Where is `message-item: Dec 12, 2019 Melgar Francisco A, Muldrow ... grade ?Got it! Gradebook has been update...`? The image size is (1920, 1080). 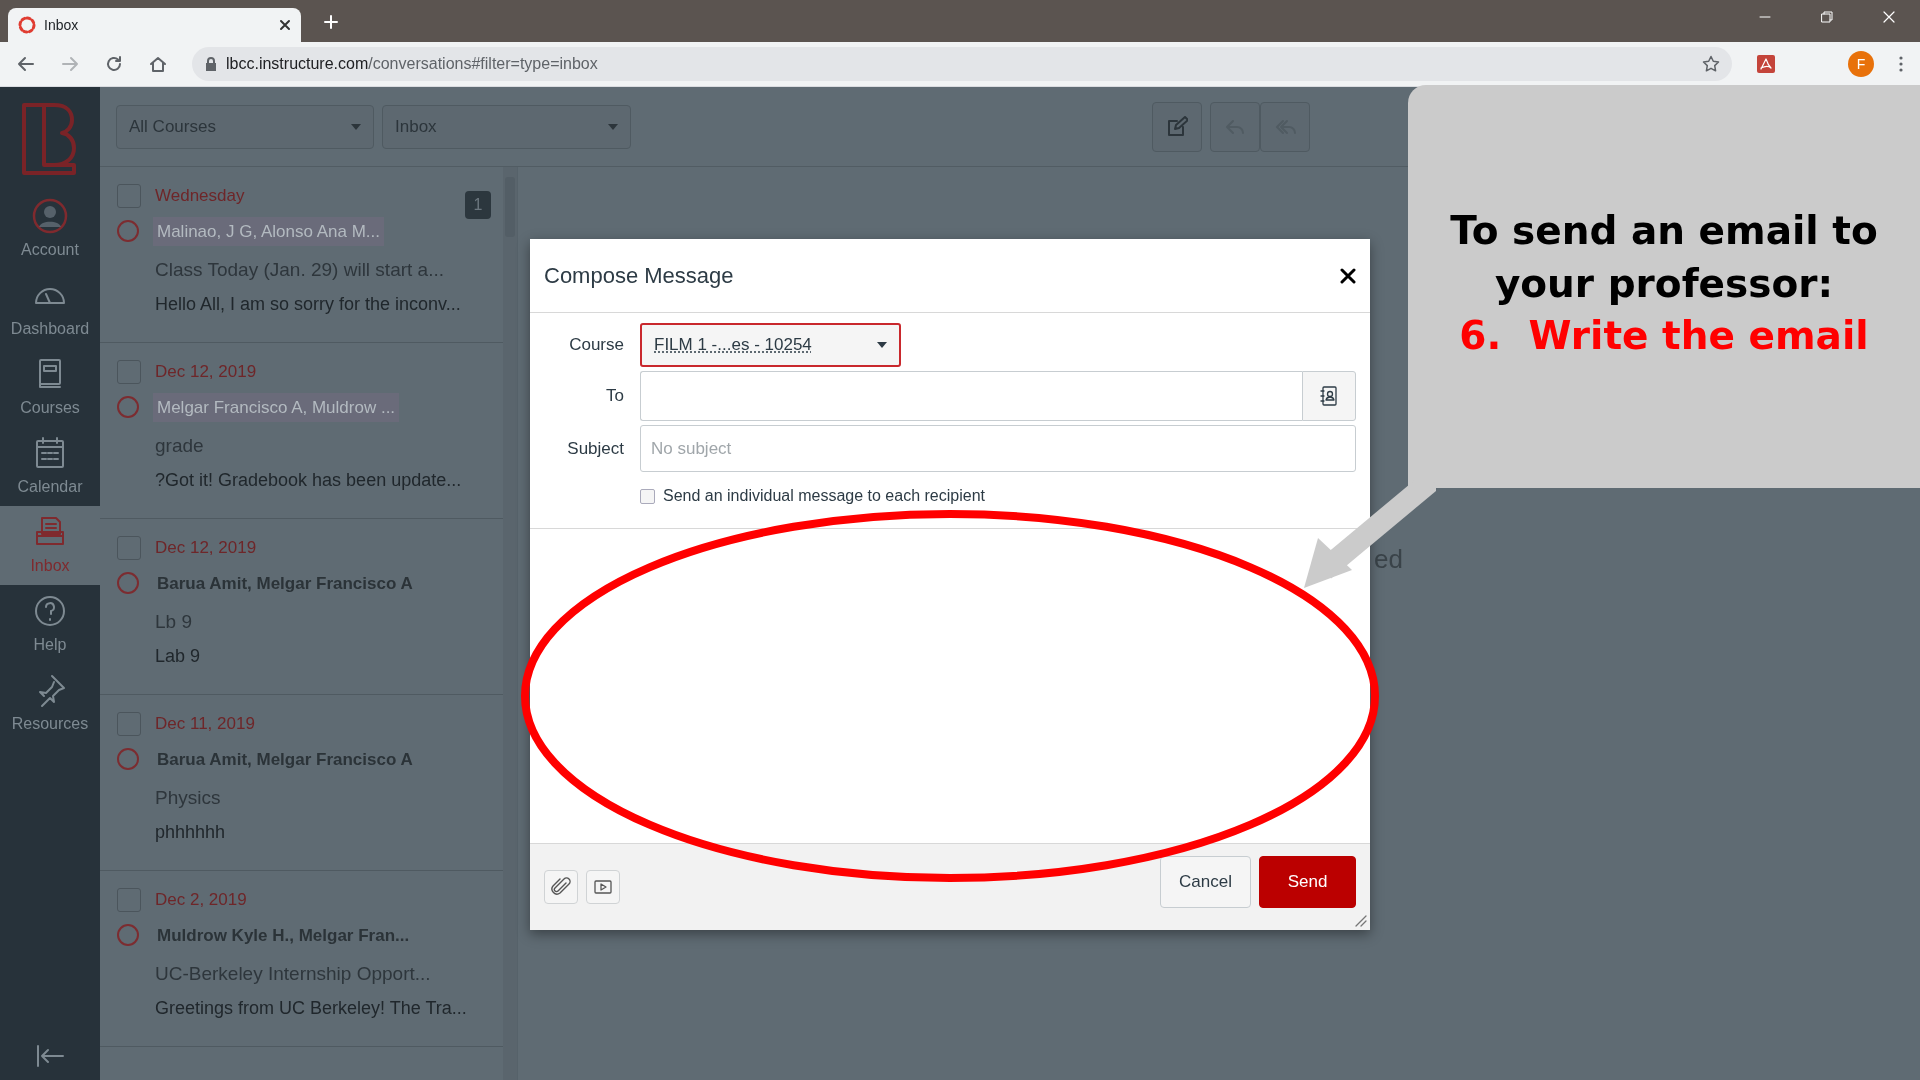
message-item: Dec 12, 2019 Melgar Francisco A, Muldrow ... grade ?Got it! Gradebook has been update... is located at coordinates (302, 431).